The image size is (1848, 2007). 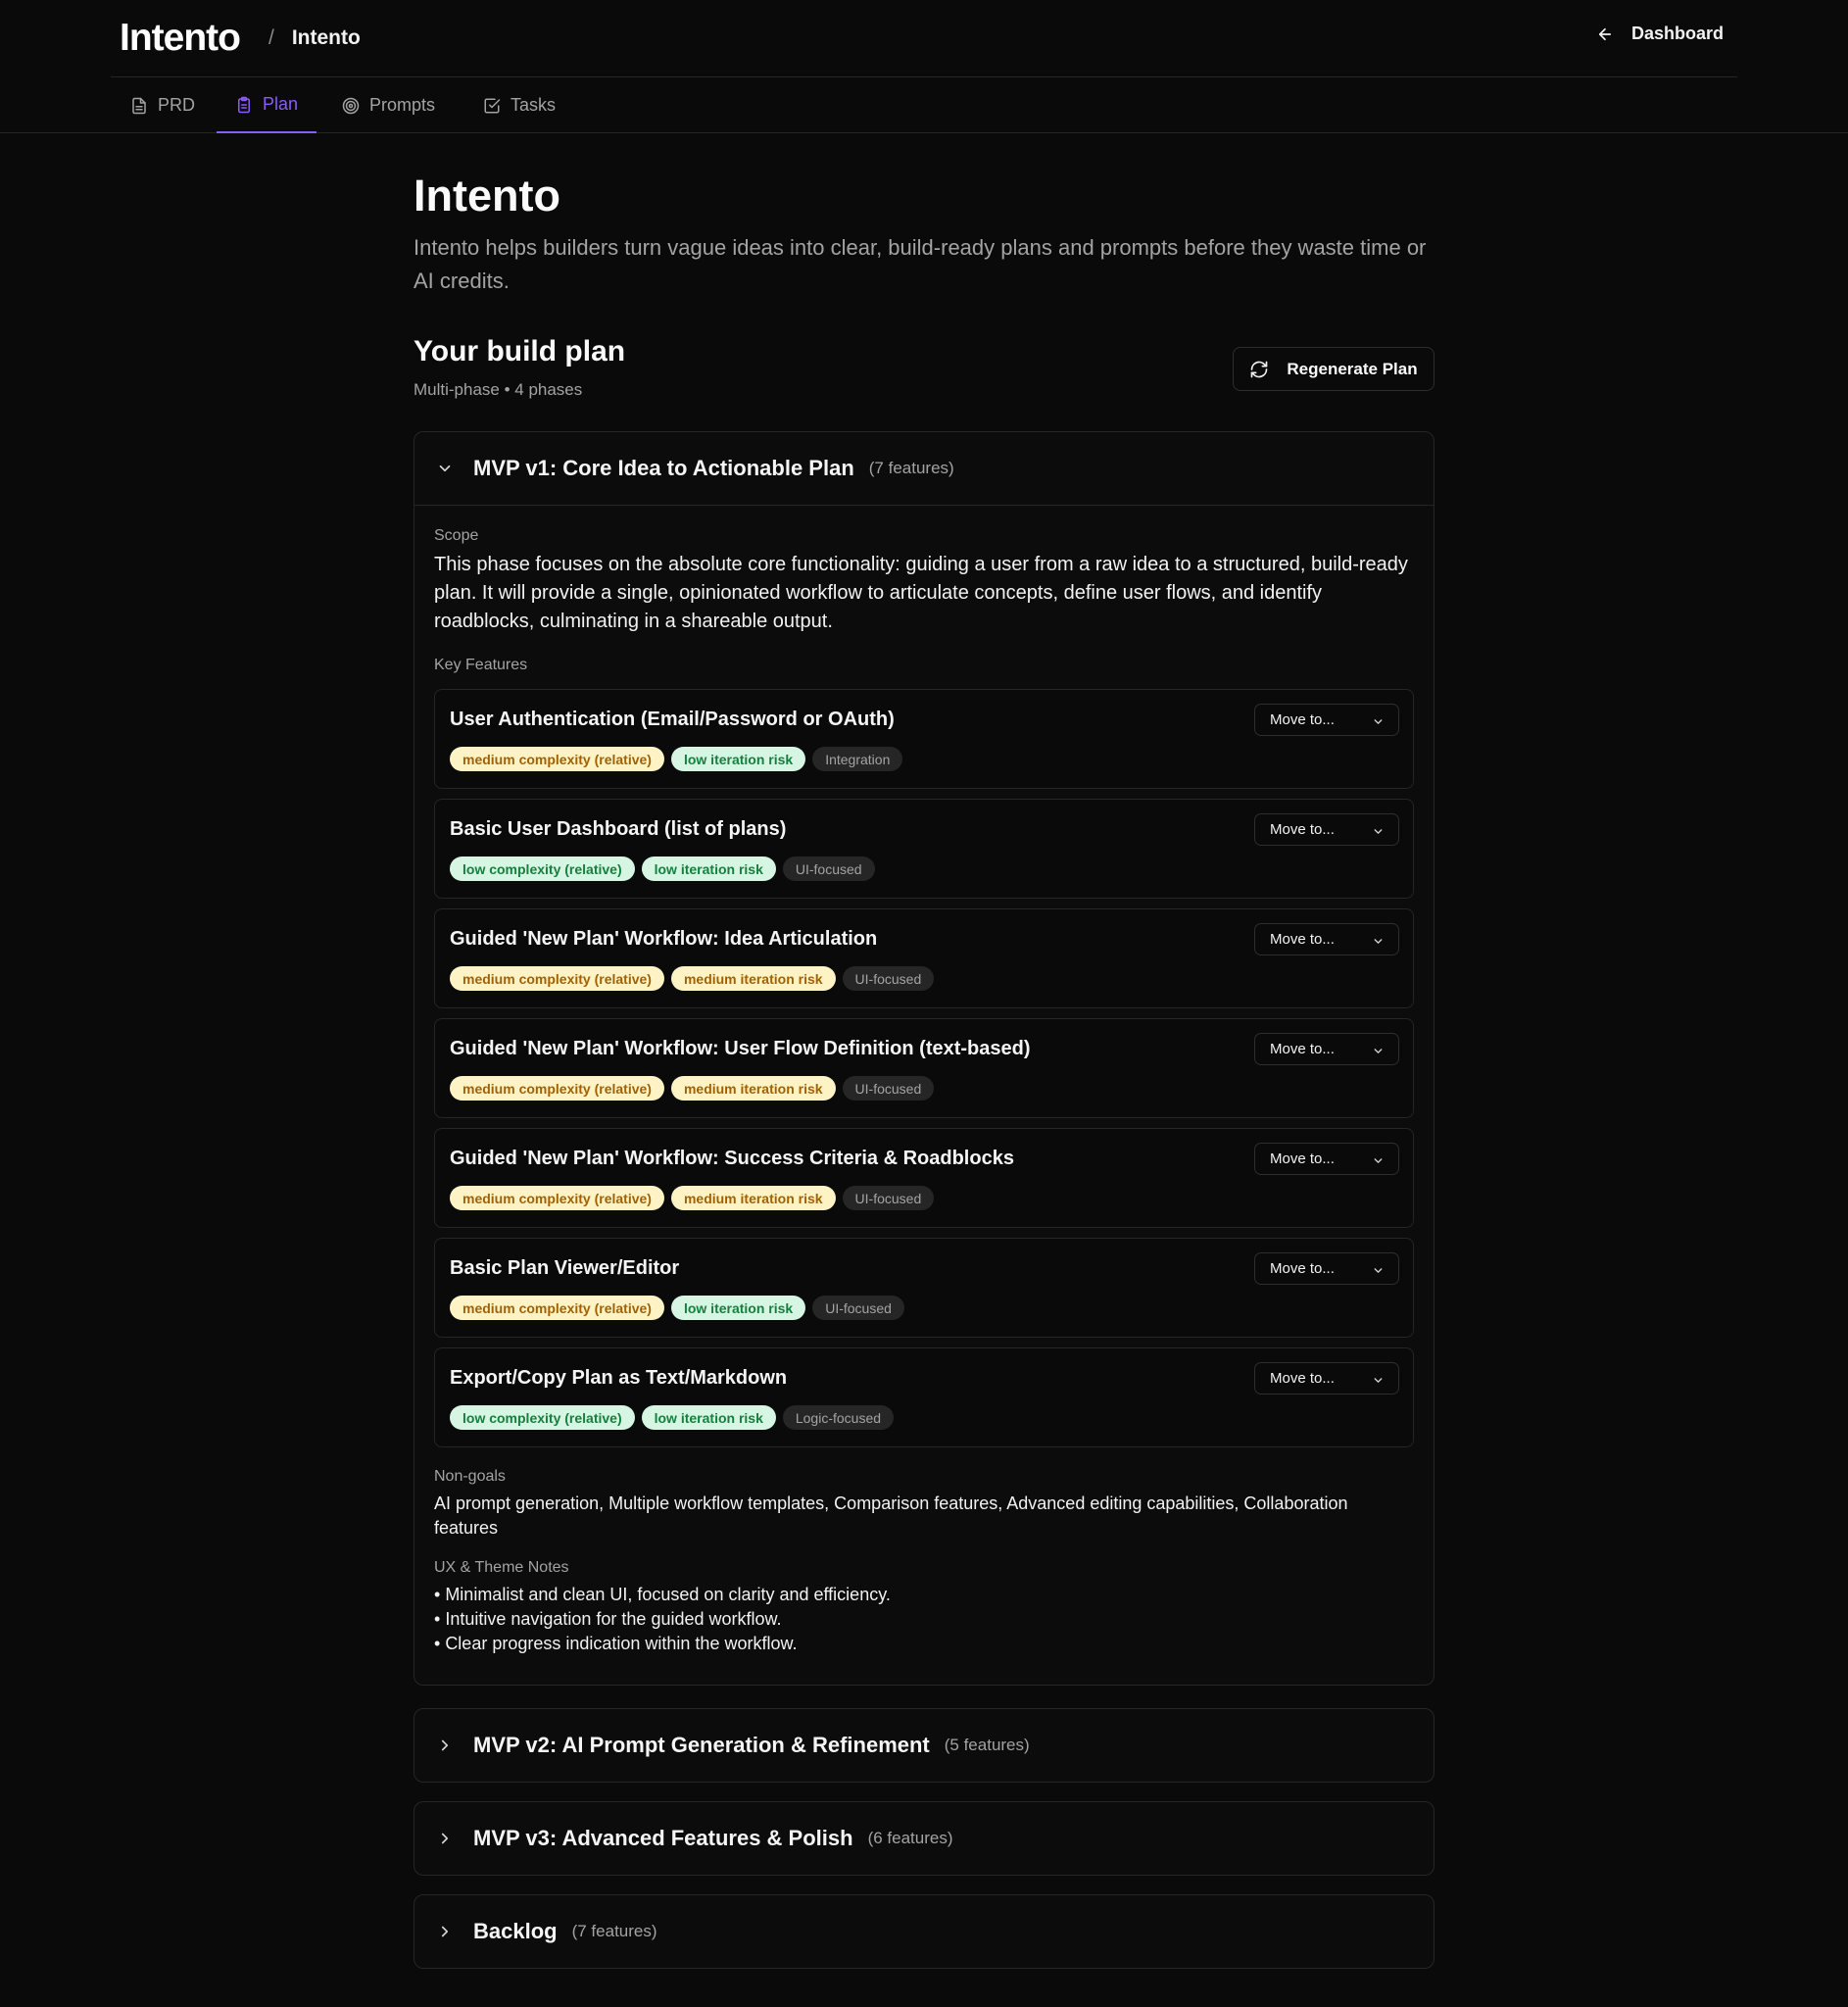 What do you see at coordinates (327, 38) in the screenshot?
I see `breadcrumb-project: Intento` at bounding box center [327, 38].